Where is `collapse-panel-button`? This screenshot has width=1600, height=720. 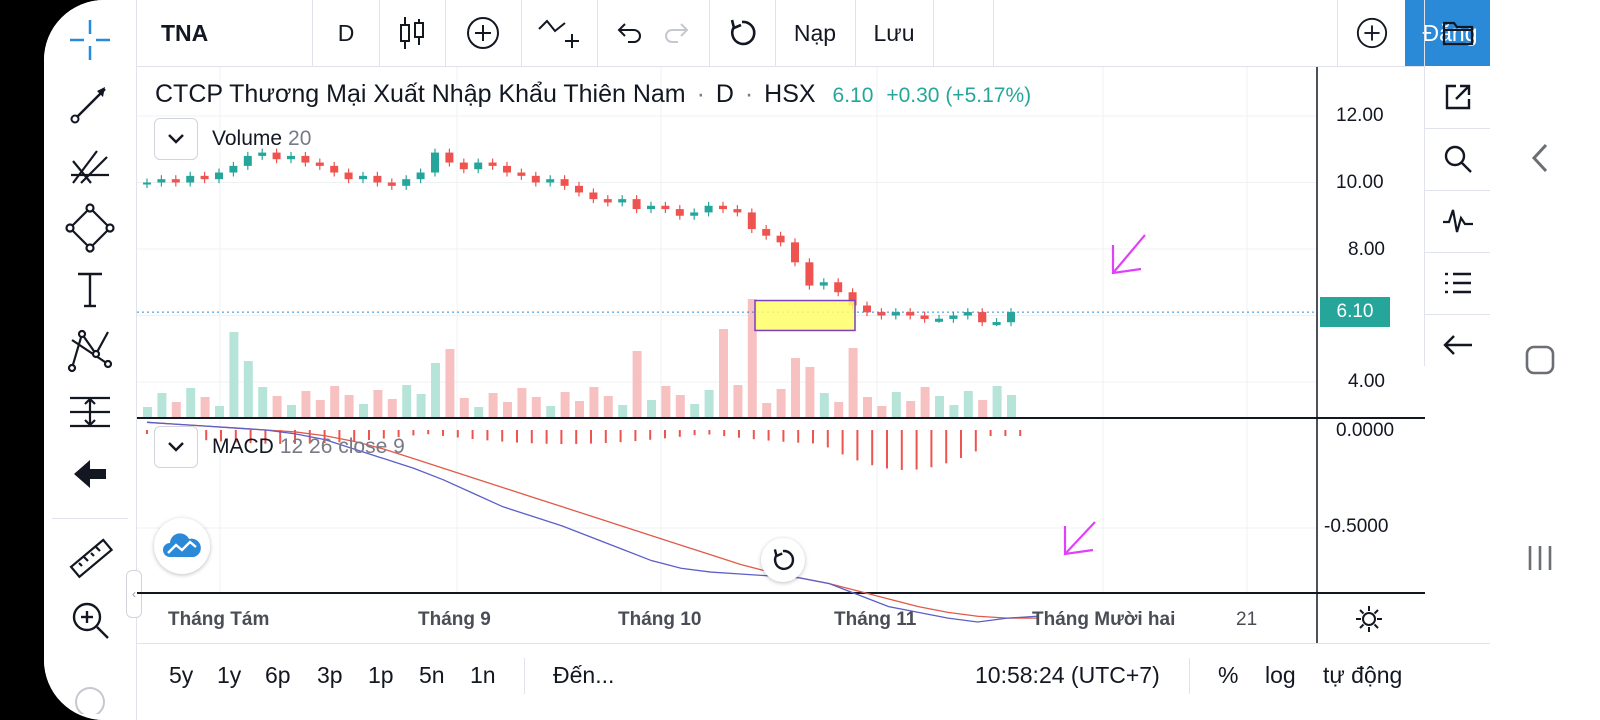
collapse-panel-button is located at coordinates (1457, 345).